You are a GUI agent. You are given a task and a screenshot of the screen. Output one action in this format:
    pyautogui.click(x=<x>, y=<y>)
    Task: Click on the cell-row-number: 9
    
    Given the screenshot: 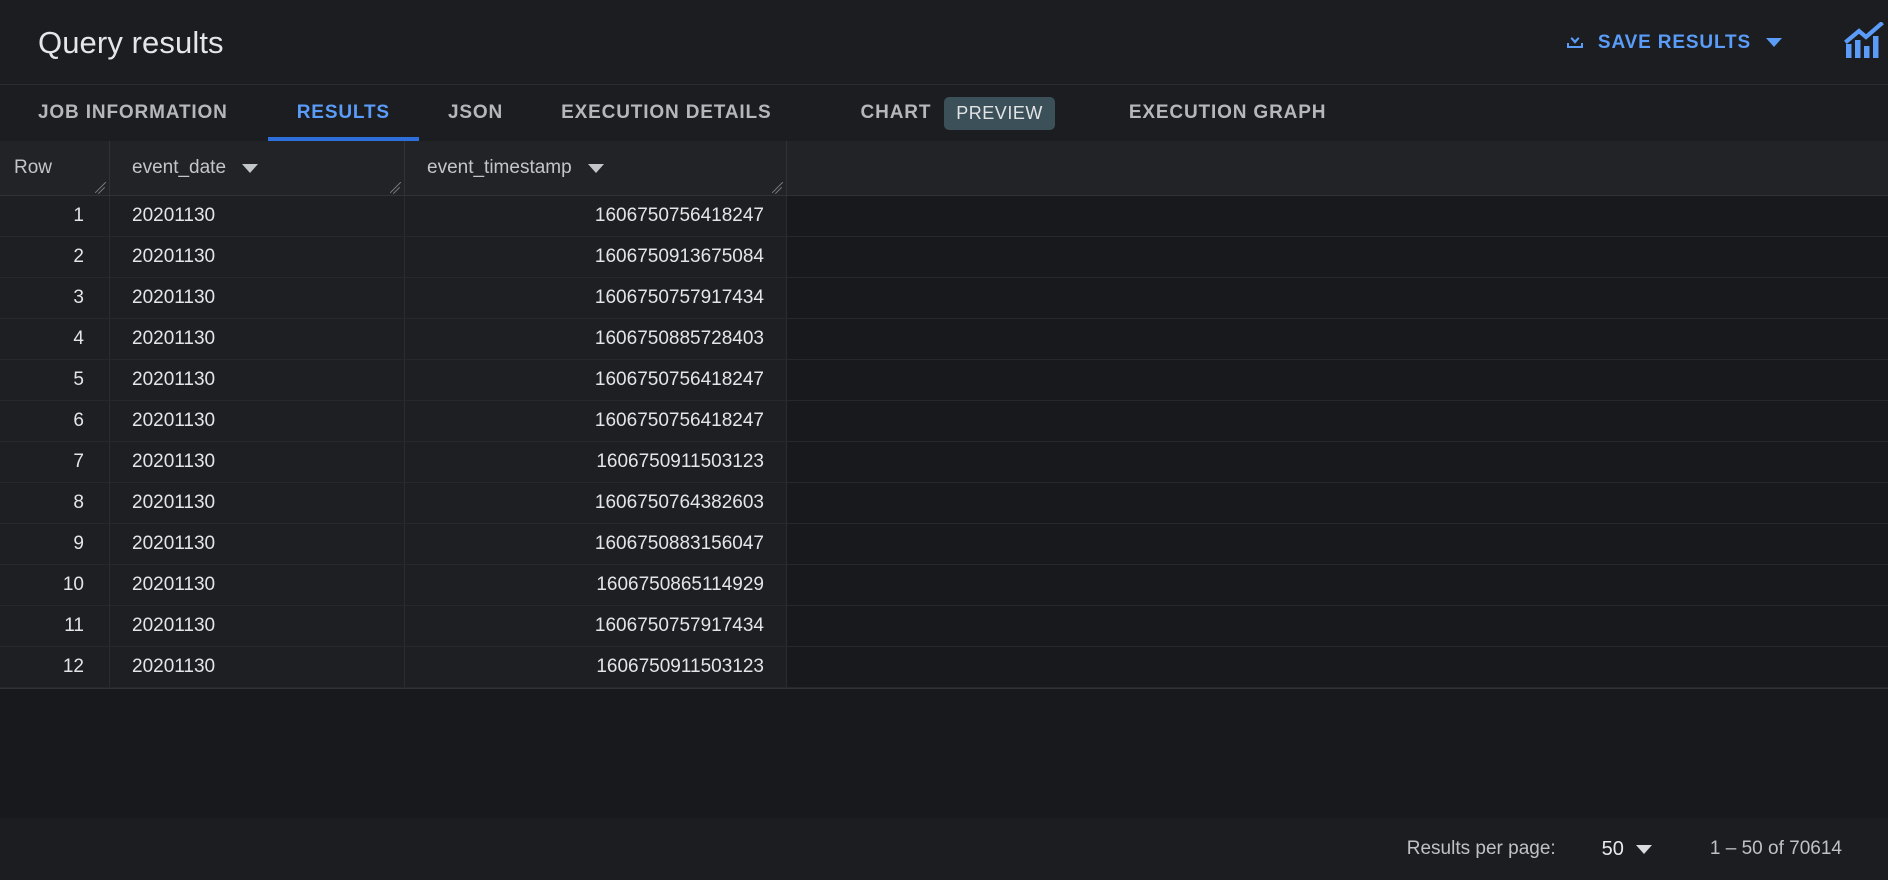 What is the action you would take?
    pyautogui.click(x=55, y=544)
    